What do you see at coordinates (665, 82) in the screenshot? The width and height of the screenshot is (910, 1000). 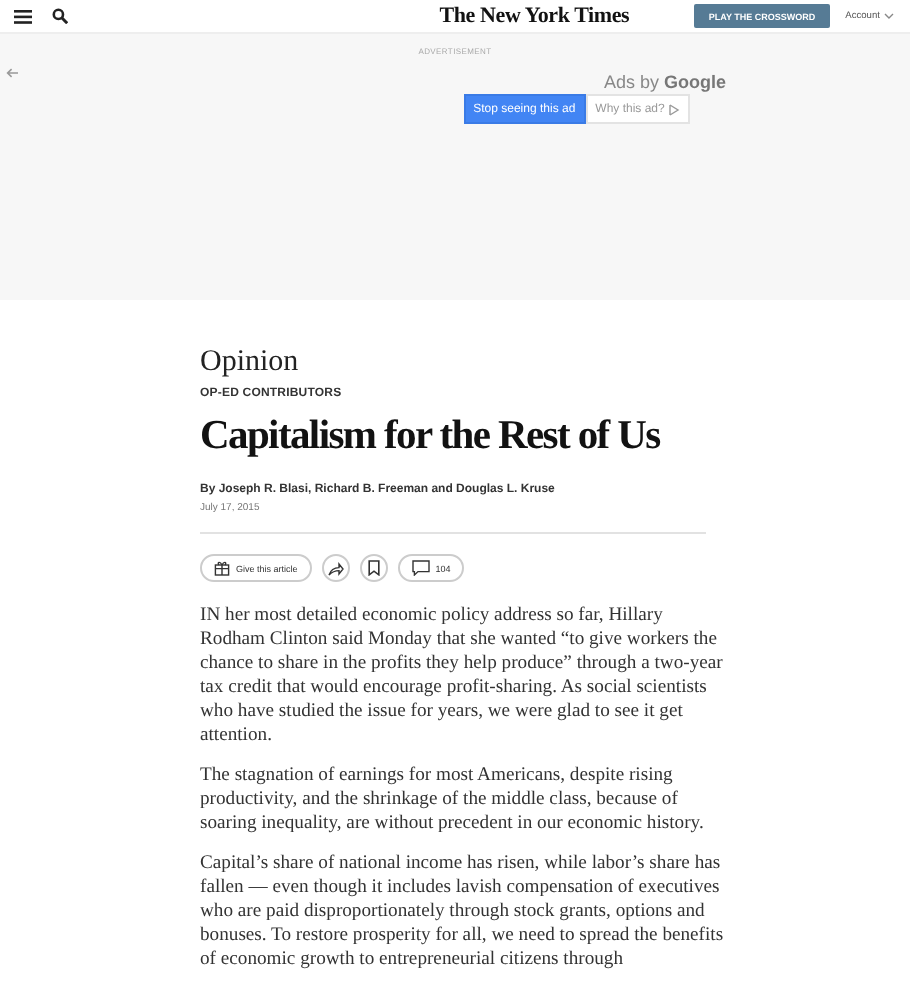 I see `ads-by-google-label: Ads by Google` at bounding box center [665, 82].